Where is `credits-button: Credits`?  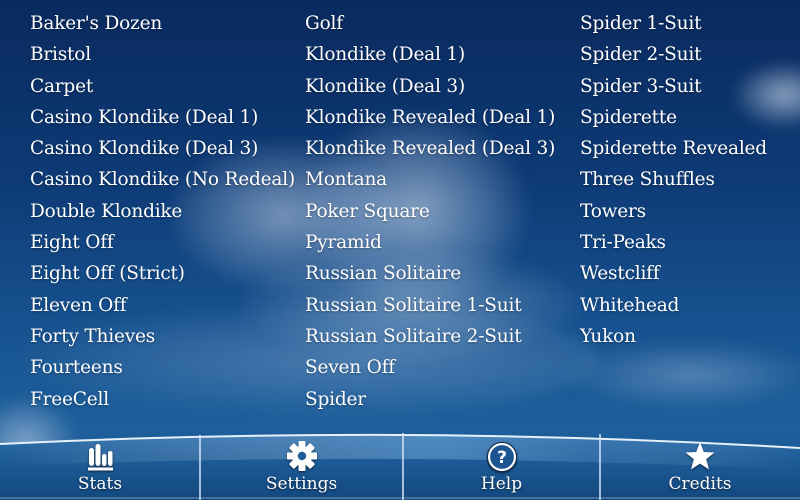 credits-button: Credits is located at coordinates (700, 465).